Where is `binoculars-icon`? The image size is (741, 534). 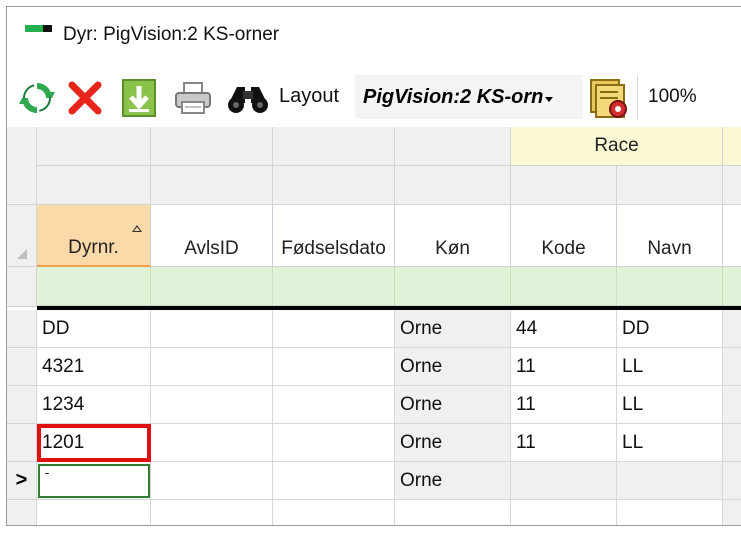 binoculars-icon is located at coordinates (248, 98).